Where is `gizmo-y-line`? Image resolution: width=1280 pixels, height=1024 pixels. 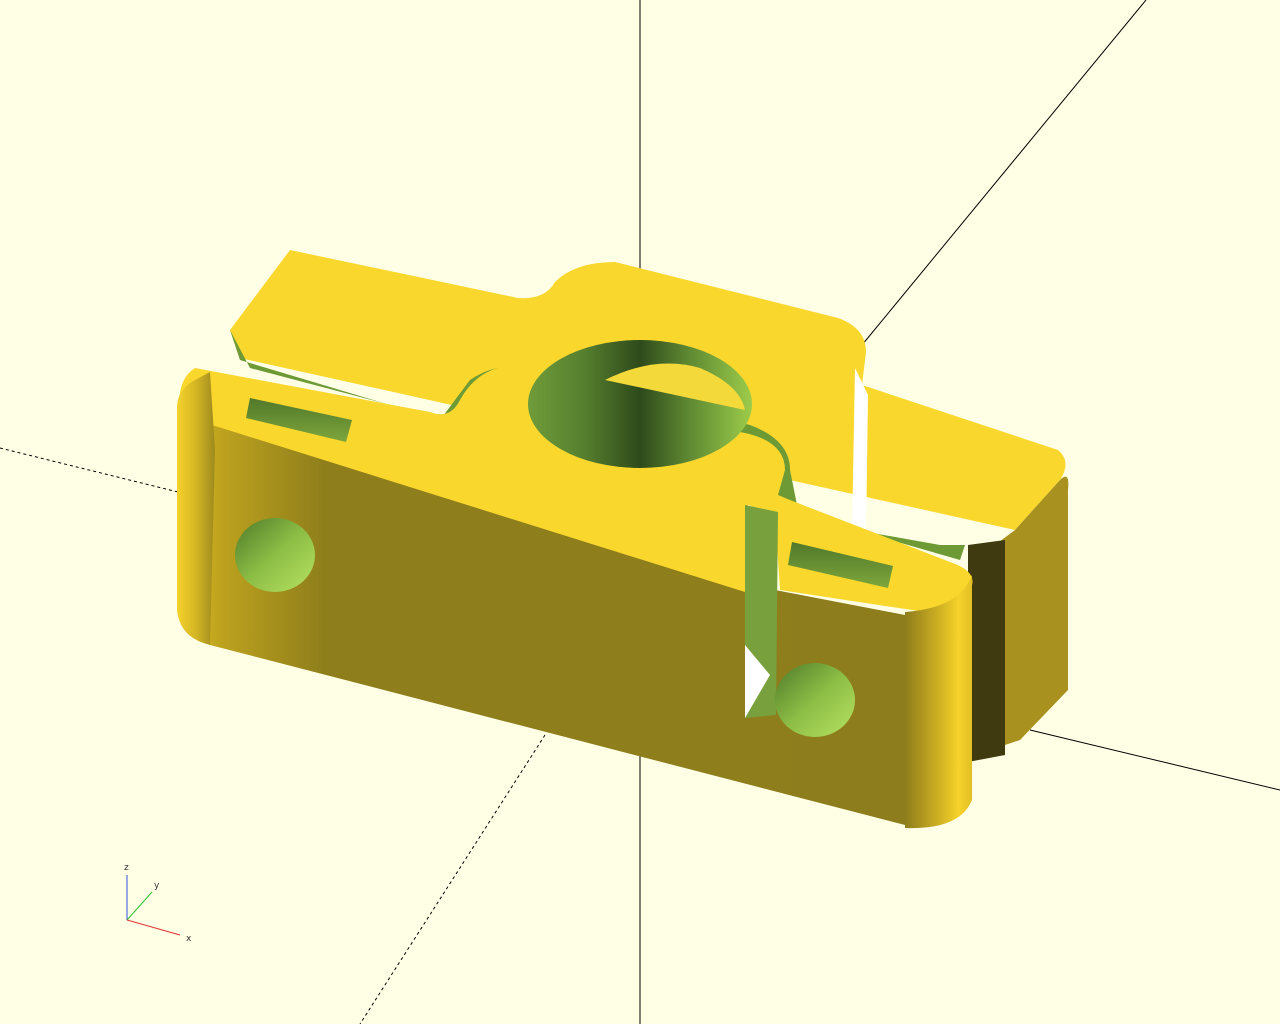
gizmo-y-line is located at coordinates (139, 906).